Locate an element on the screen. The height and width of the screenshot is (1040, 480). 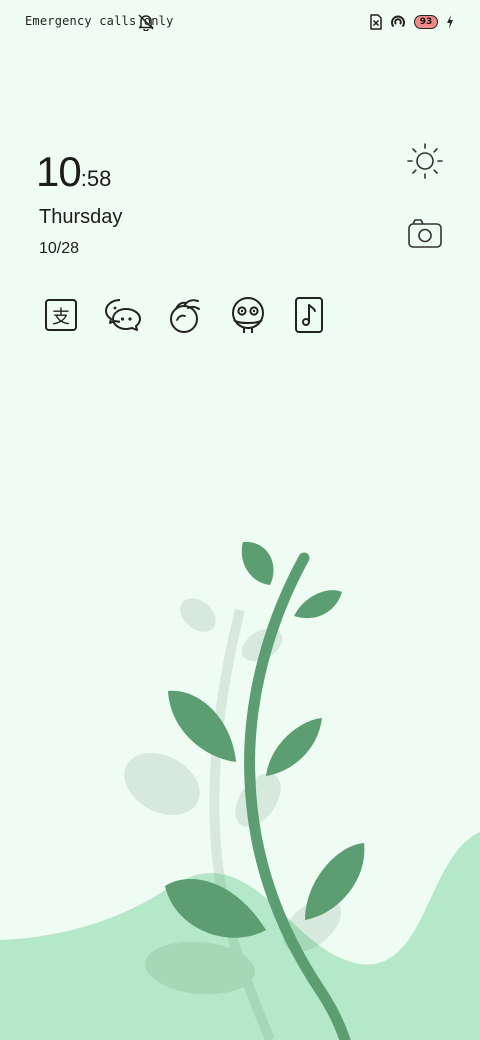
lockscreen-clock: 10:58 is located at coordinates (73, 172).